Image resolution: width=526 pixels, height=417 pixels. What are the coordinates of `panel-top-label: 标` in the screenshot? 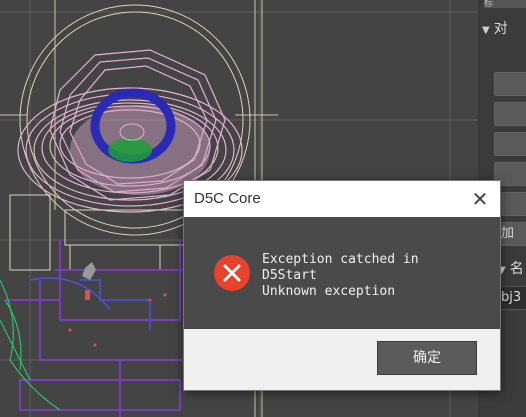 It's located at (505, 4).